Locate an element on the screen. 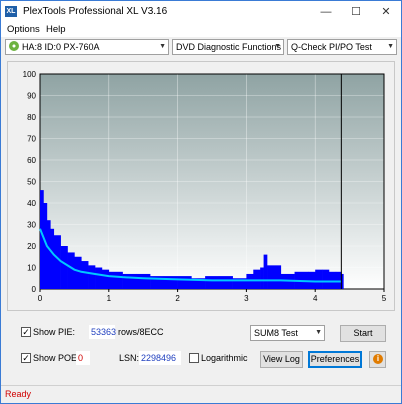  menu-bar: Options Help is located at coordinates (201, 30).